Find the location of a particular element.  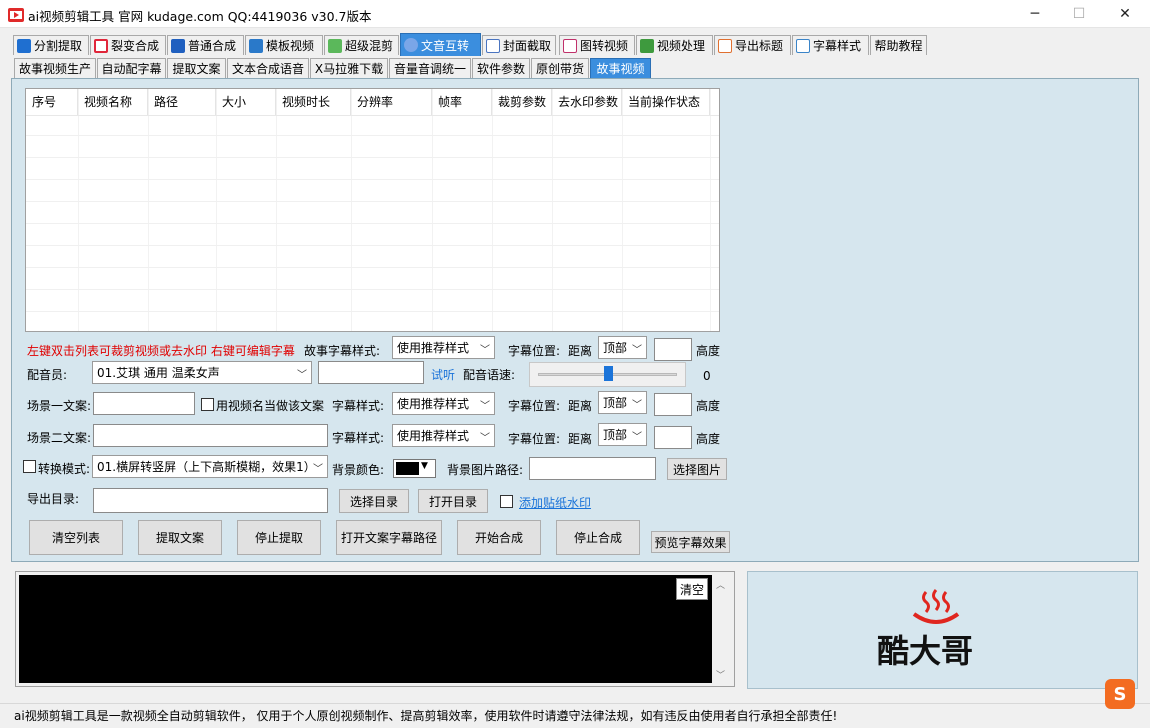

story-style-select: 使用推荐样式 ﹀ is located at coordinates (443, 347).